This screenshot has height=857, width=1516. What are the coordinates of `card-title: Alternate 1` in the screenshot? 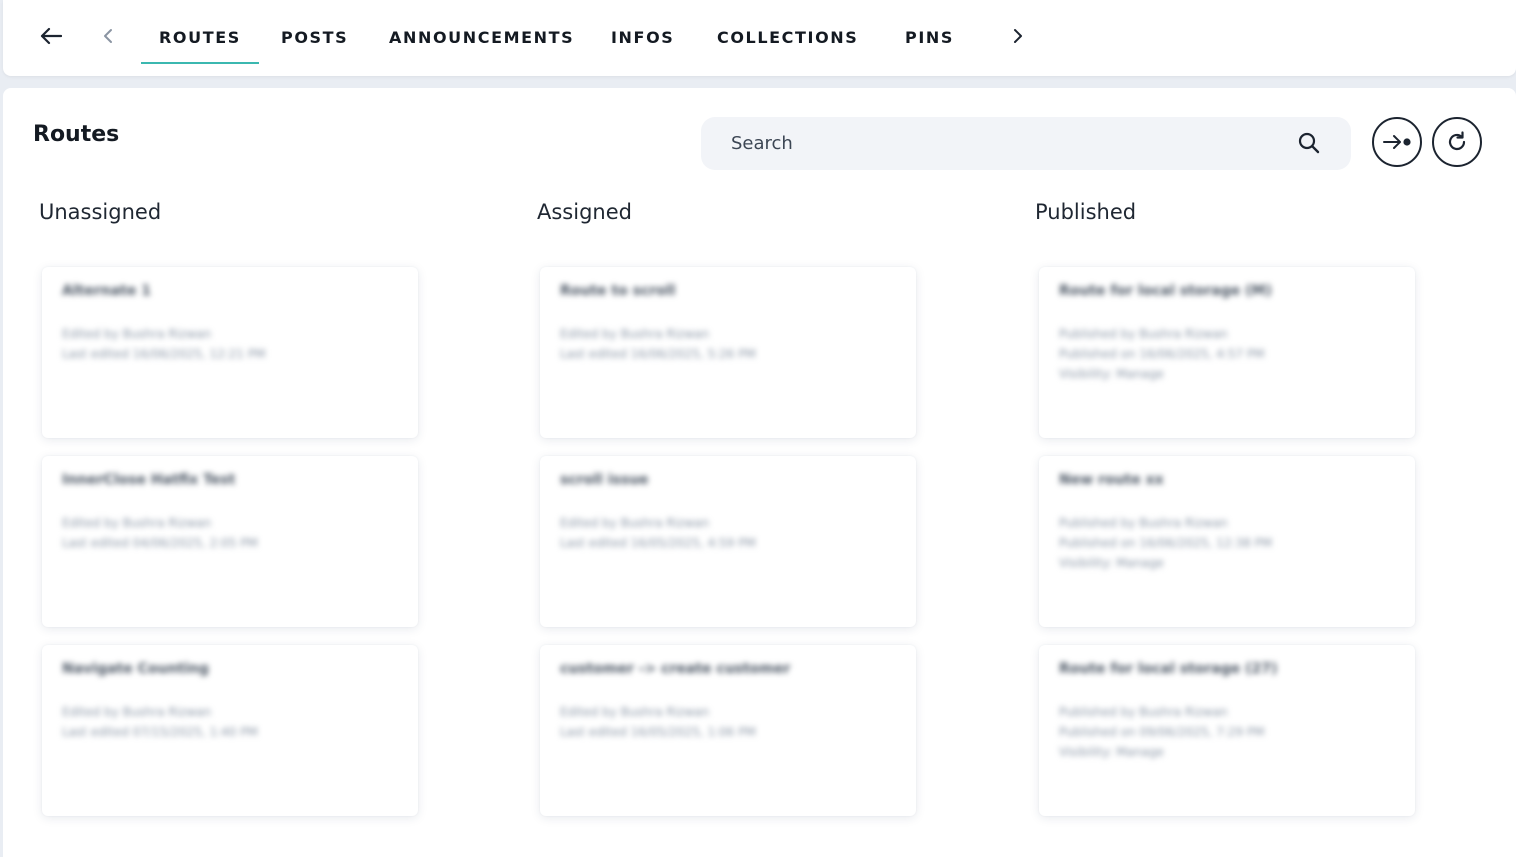 It's located at (106, 291).